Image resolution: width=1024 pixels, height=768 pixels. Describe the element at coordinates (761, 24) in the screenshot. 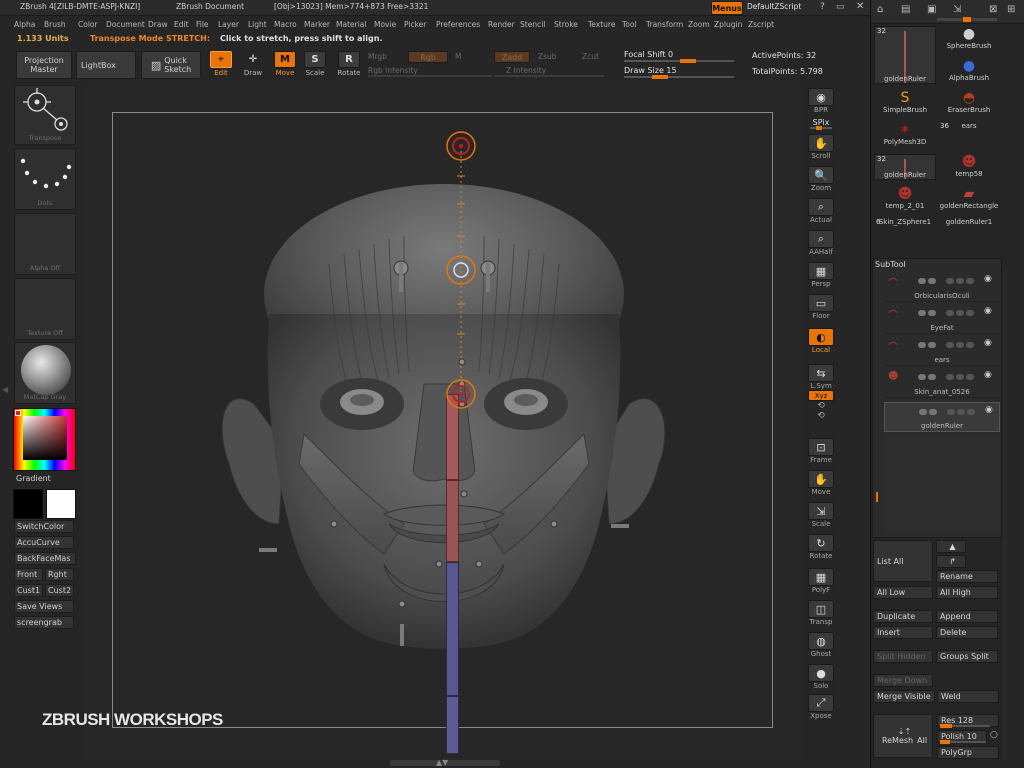

I see `menu-zscript: Zscript` at that location.